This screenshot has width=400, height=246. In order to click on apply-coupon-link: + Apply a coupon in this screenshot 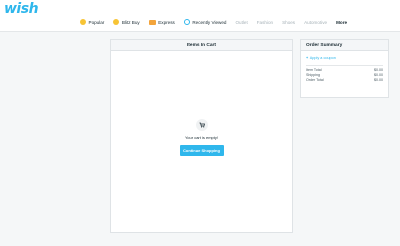, I will do `click(344, 55)`.